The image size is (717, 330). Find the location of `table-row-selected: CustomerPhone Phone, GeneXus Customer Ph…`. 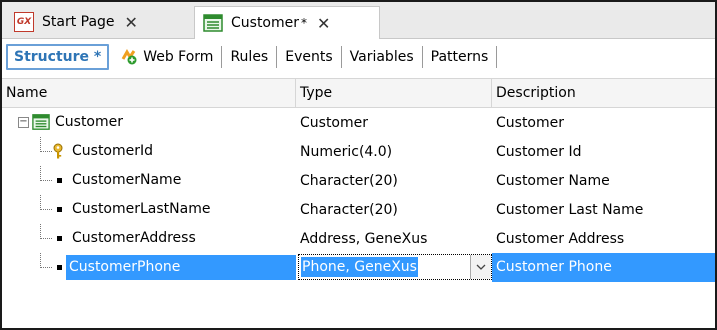

table-row-selected: CustomerPhone Phone, GeneXus Customer Ph… is located at coordinates (358, 267).